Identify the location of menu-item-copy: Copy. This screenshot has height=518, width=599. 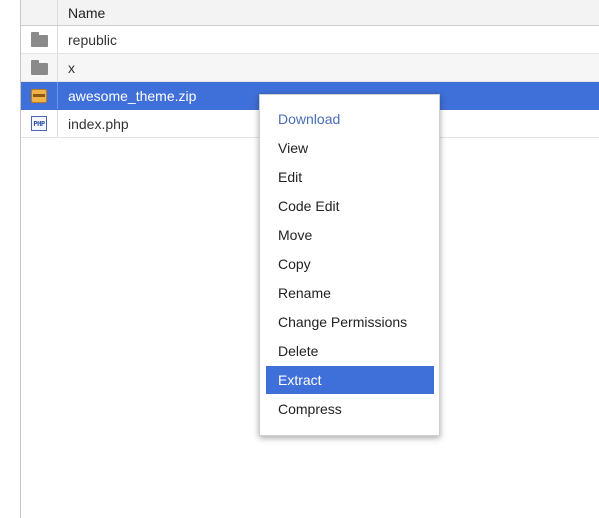
(350, 264).